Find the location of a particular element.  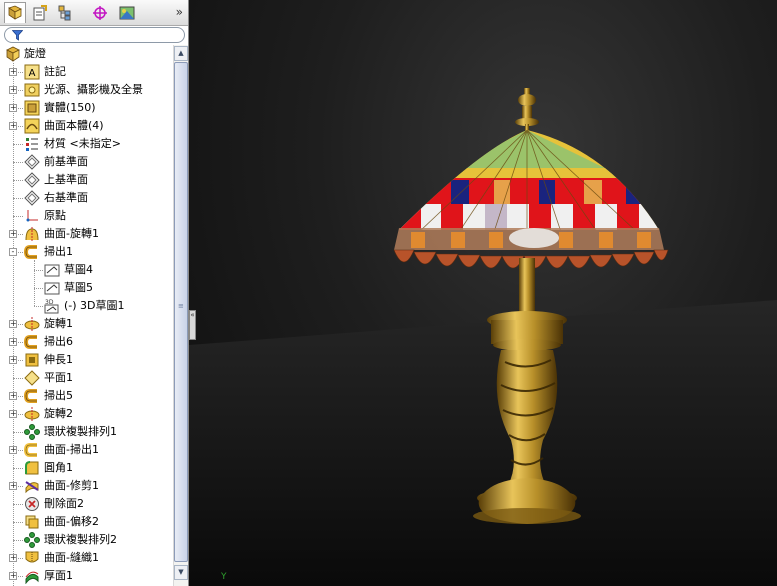

tree-root: 旋燈 is located at coordinates (86, 54).